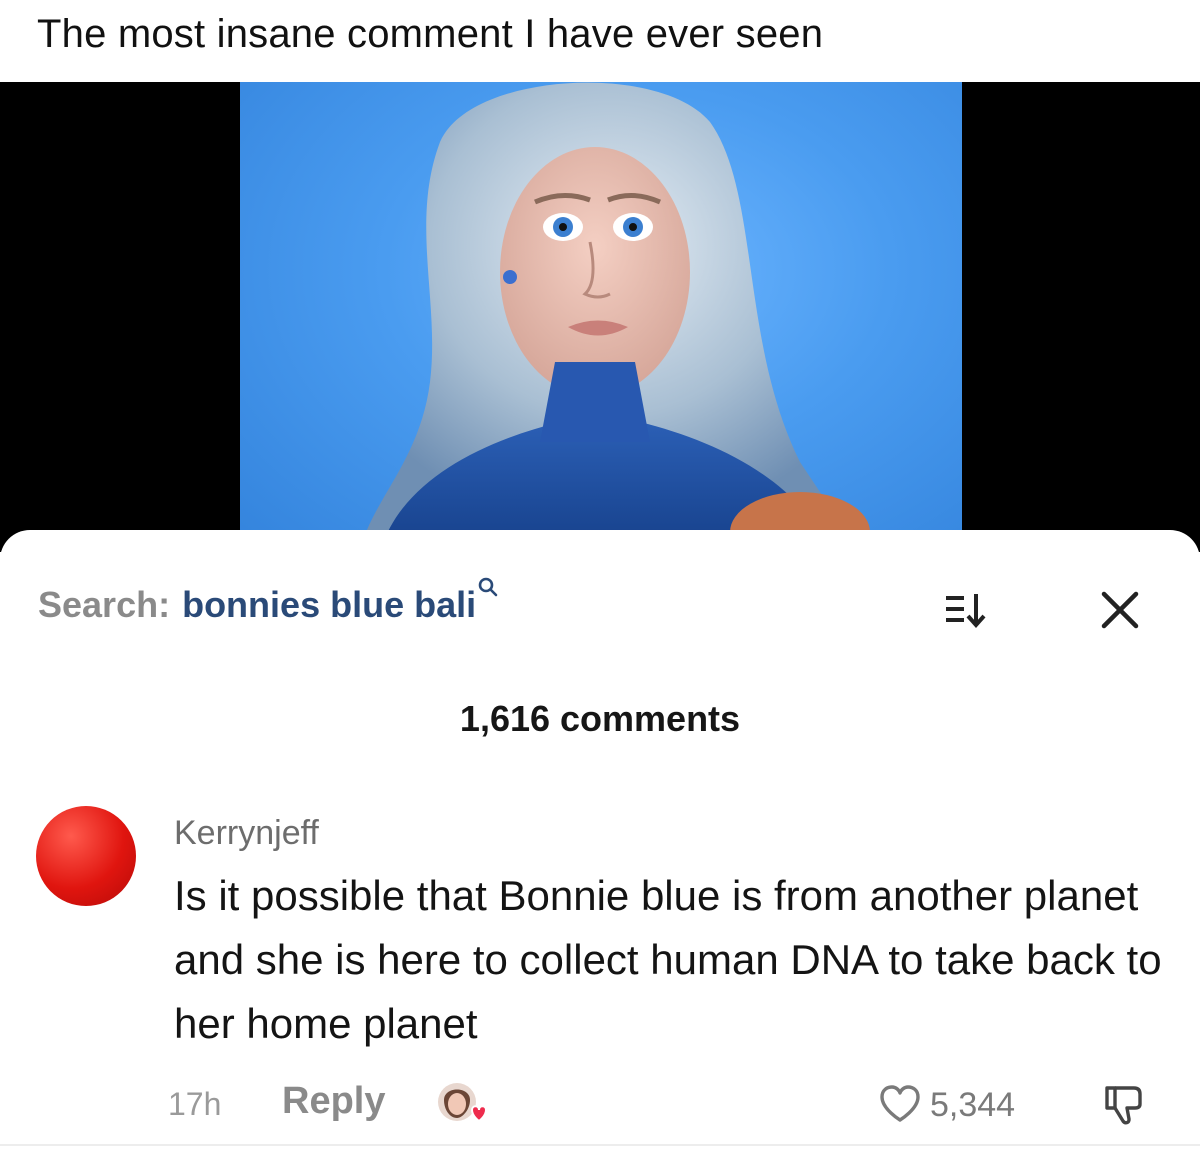  What do you see at coordinates (463, 1103) in the screenshot?
I see `creator-liked-icon` at bounding box center [463, 1103].